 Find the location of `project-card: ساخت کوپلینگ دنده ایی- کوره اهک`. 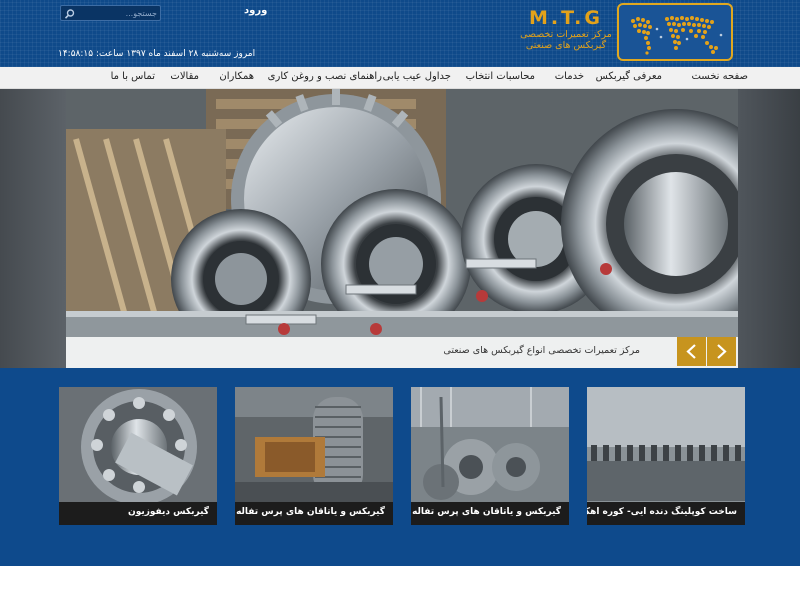

project-card: ساخت کوپلینگ دنده ایی- کوره اهک is located at coordinates (666, 456).